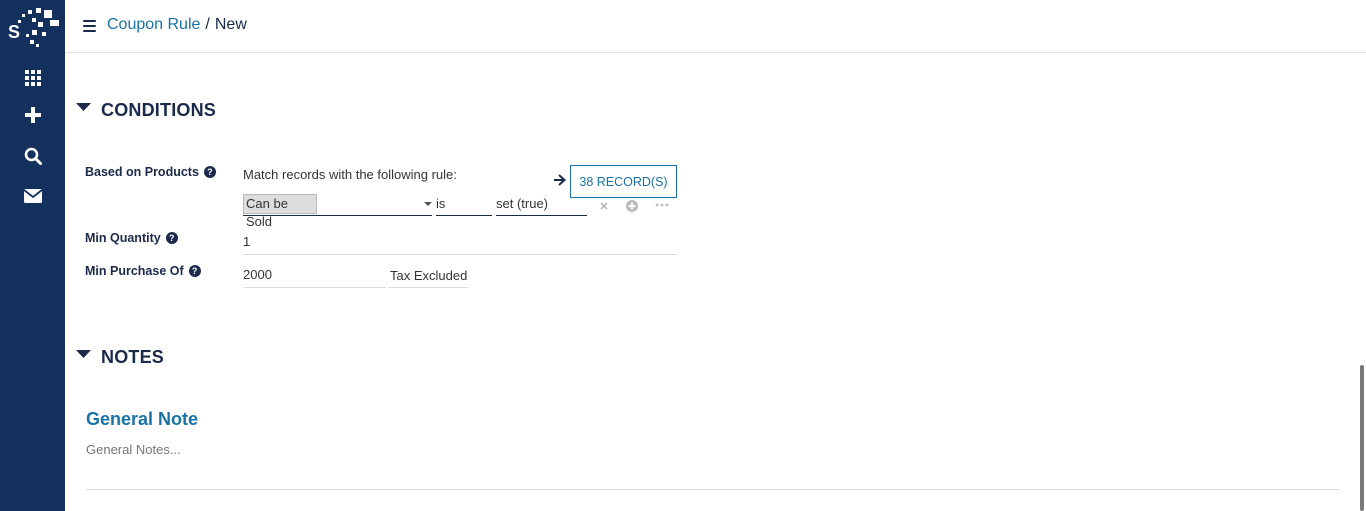 Image resolution: width=1366 pixels, height=511 pixels. I want to click on arrow-right-icon, so click(560, 180).